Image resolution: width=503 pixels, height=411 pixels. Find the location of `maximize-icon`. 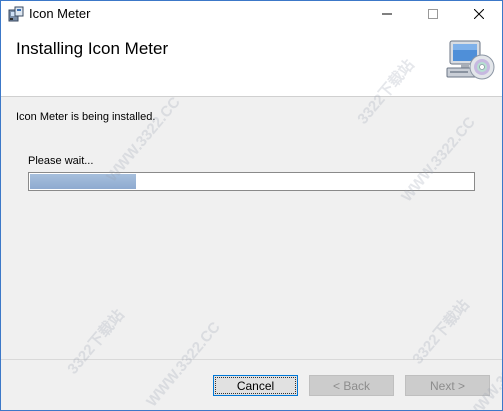

maximize-icon is located at coordinates (433, 14).